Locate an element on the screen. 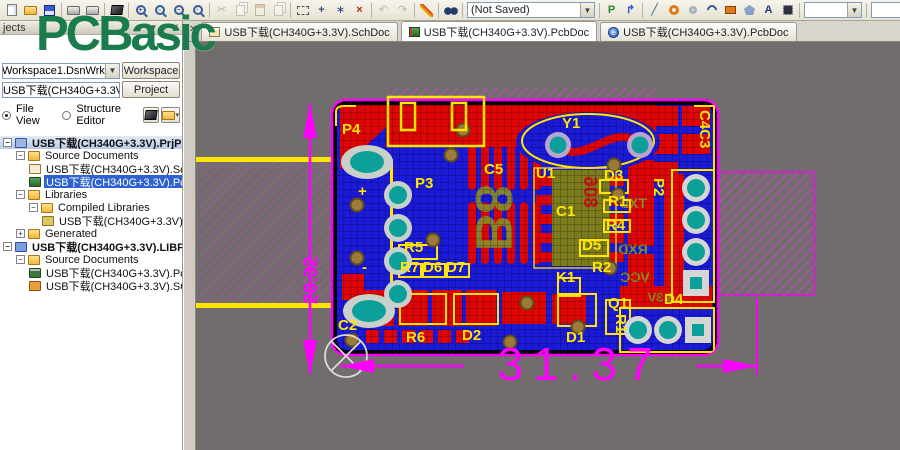 The image size is (900, 450). snap-to-grid-button: ∗ is located at coordinates (340, 10).